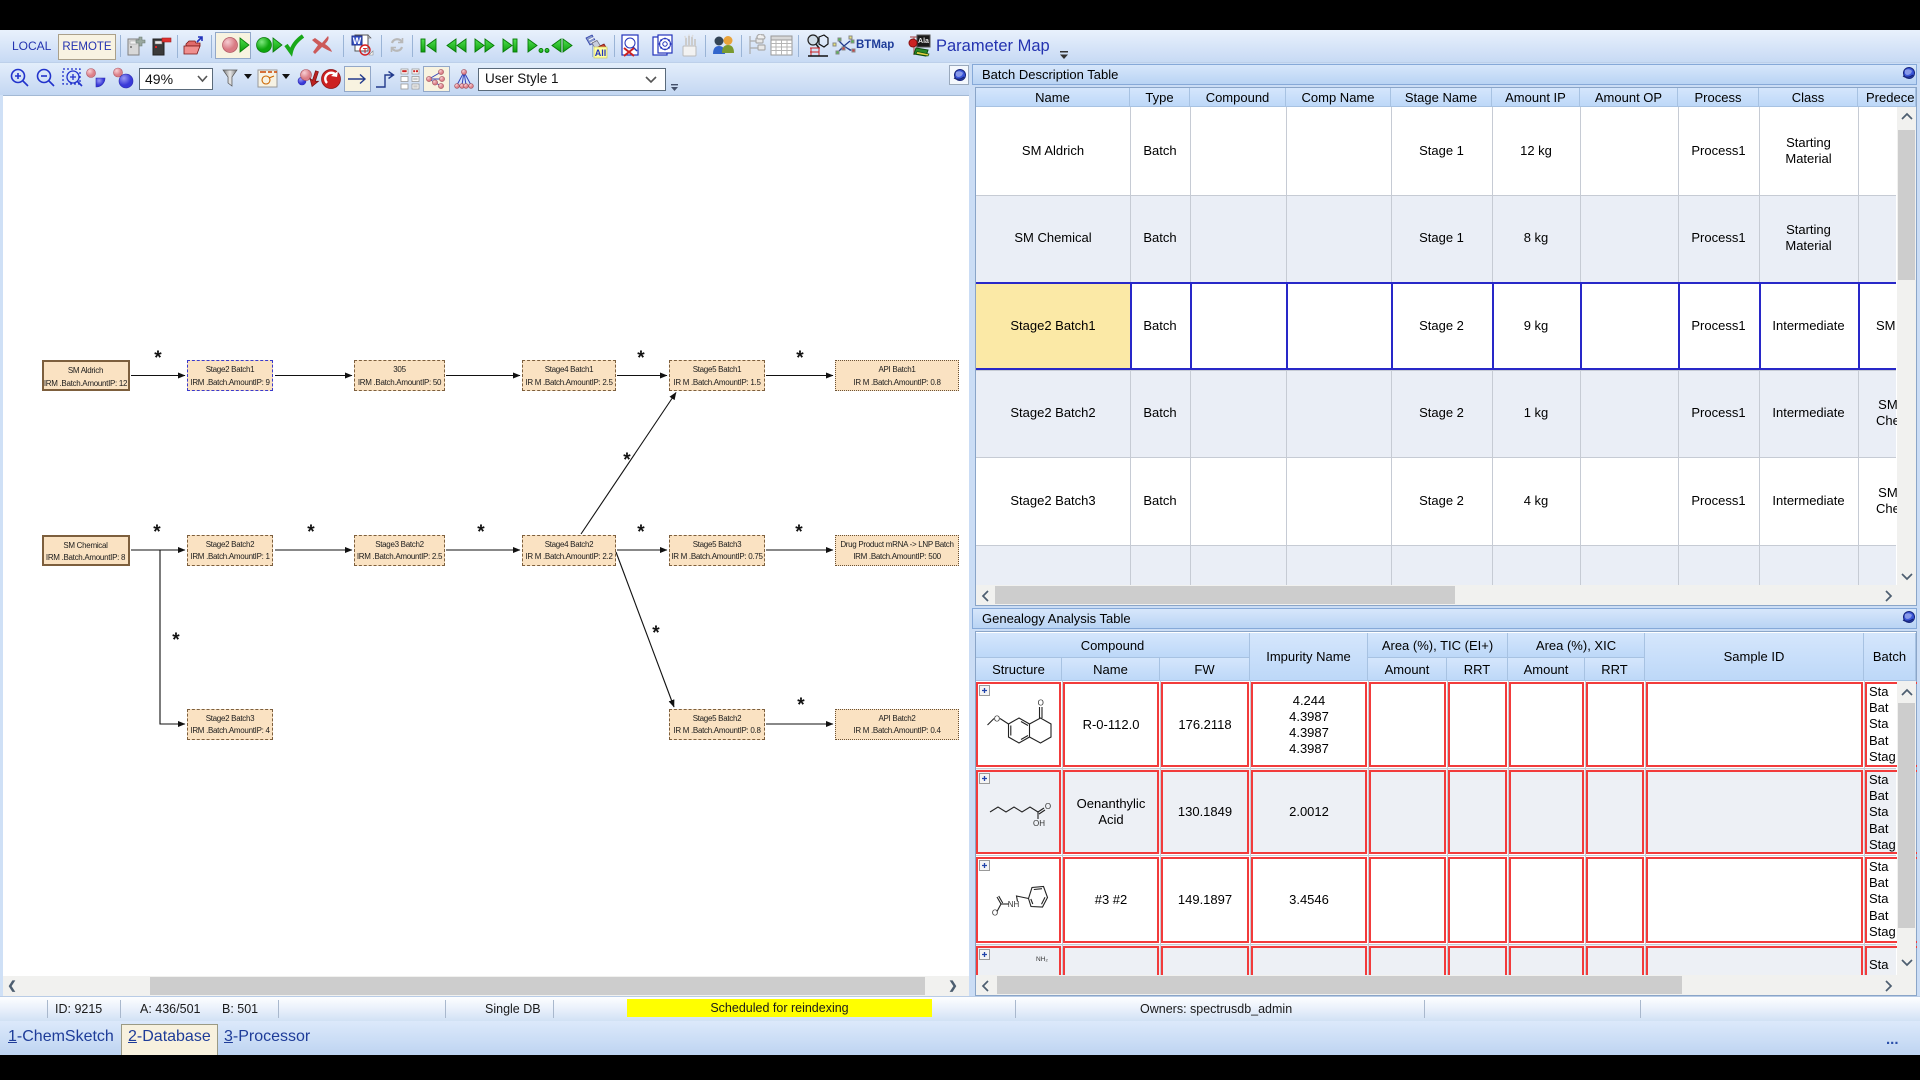  Describe the element at coordinates (1014, 904) in the screenshot. I see `svg-text: NH` at that location.